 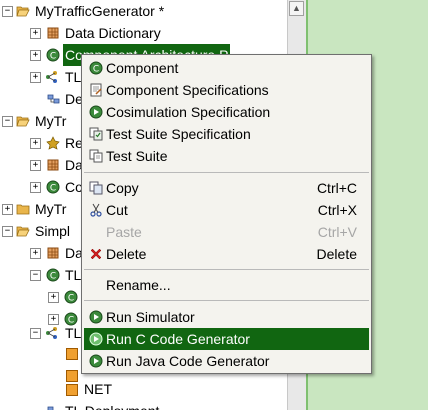 I want to click on requirements-icon, so click(x=53, y=143).